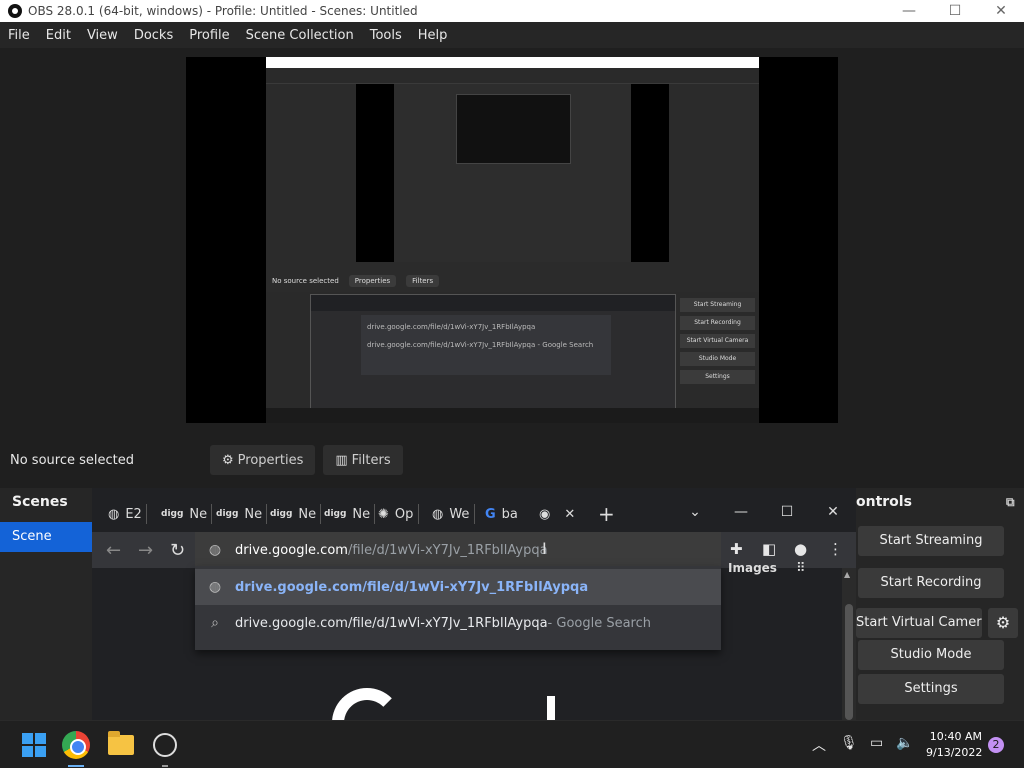  What do you see at coordinates (801, 568) in the screenshot?
I see `apps-grid-icon: ⠿` at bounding box center [801, 568].